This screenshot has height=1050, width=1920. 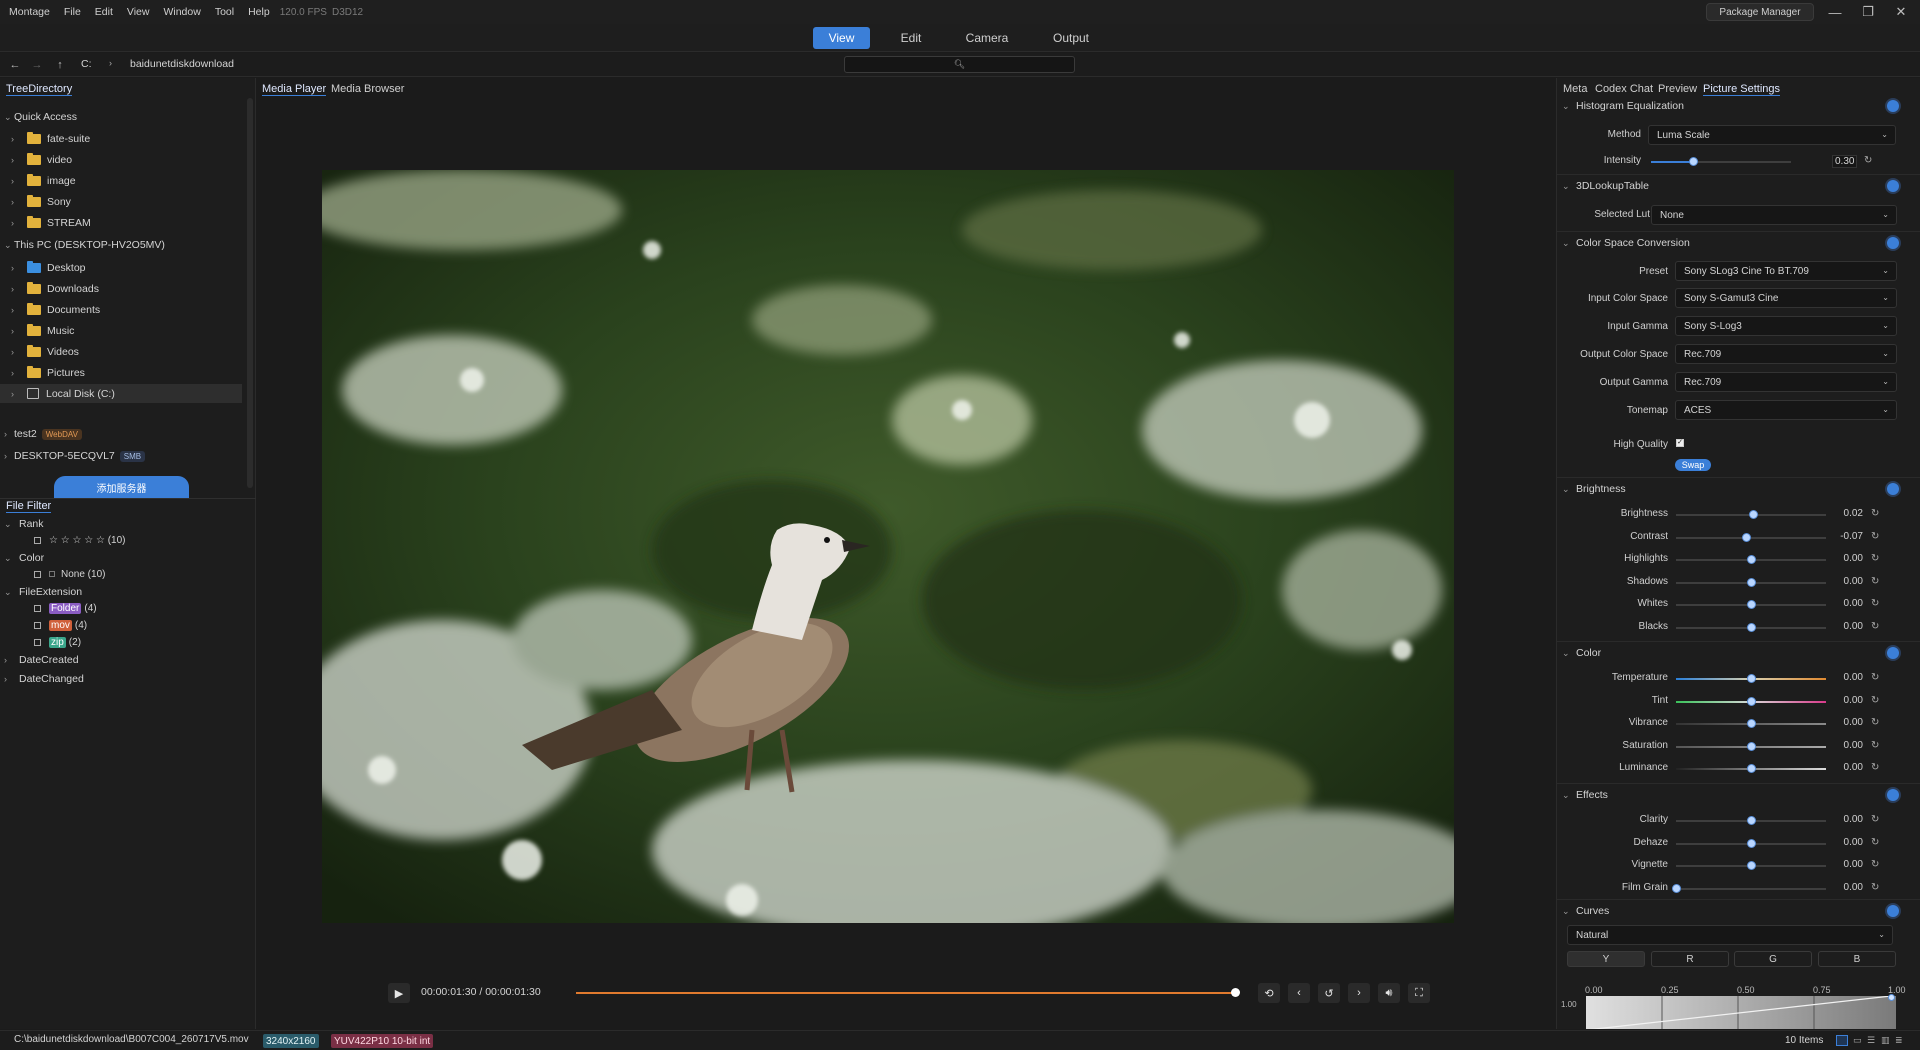 What do you see at coordinates (181, 12) in the screenshot?
I see `menu-window: Window` at bounding box center [181, 12].